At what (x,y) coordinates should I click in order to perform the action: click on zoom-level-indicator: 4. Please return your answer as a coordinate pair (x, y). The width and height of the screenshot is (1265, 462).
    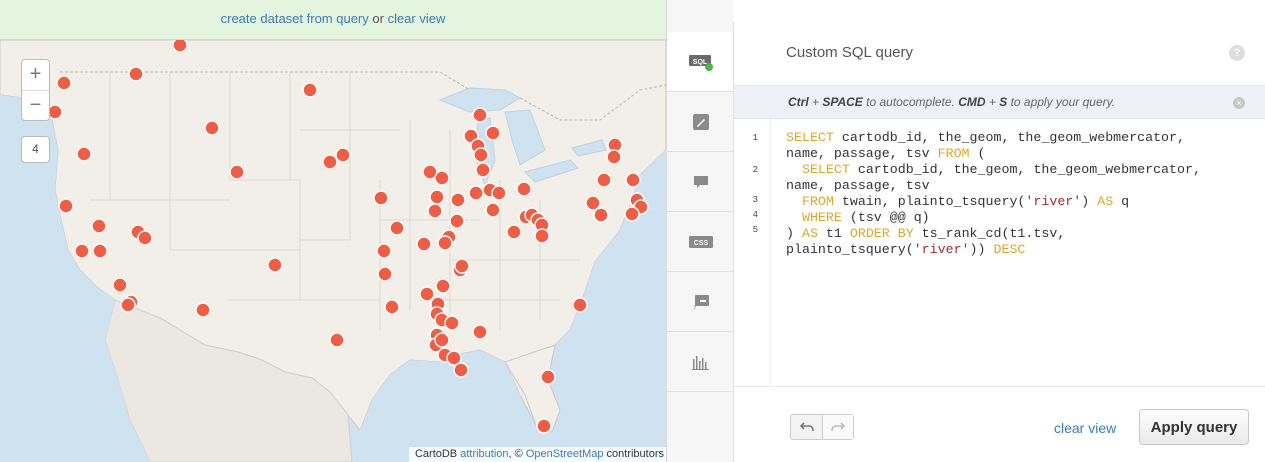
    Looking at the image, I should click on (35, 149).